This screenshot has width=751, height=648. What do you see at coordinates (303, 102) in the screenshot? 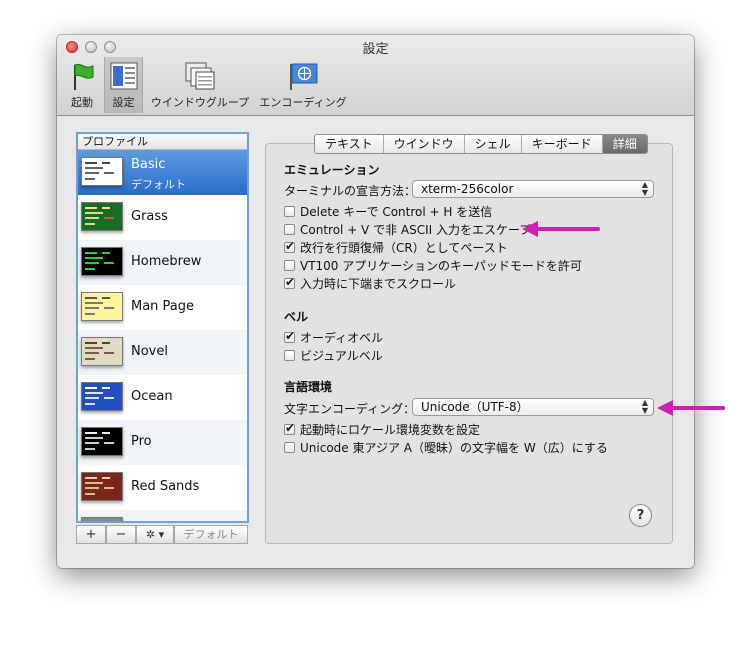
I see `toolbar-encodings-label: エンコーディング` at bounding box center [303, 102].